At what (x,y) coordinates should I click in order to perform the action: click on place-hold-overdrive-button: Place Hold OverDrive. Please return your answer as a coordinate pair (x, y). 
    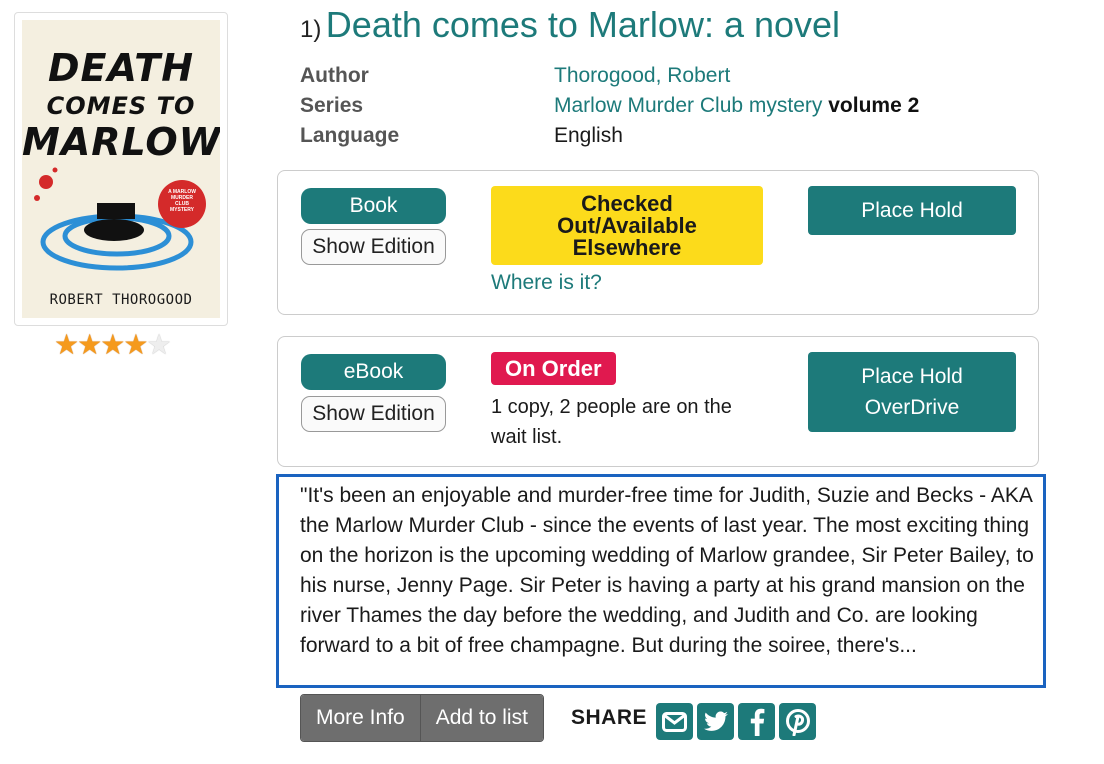
    Looking at the image, I should click on (912, 392).